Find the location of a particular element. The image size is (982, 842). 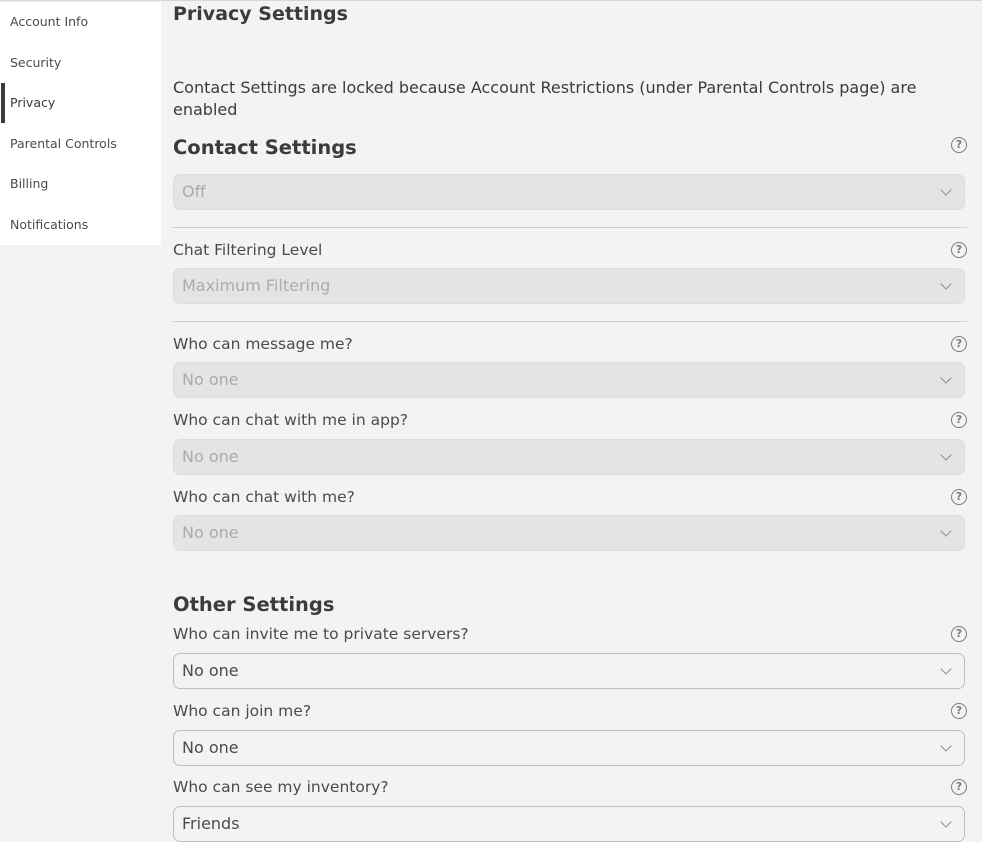

who-can-message-select: No one is located at coordinates (569, 380).